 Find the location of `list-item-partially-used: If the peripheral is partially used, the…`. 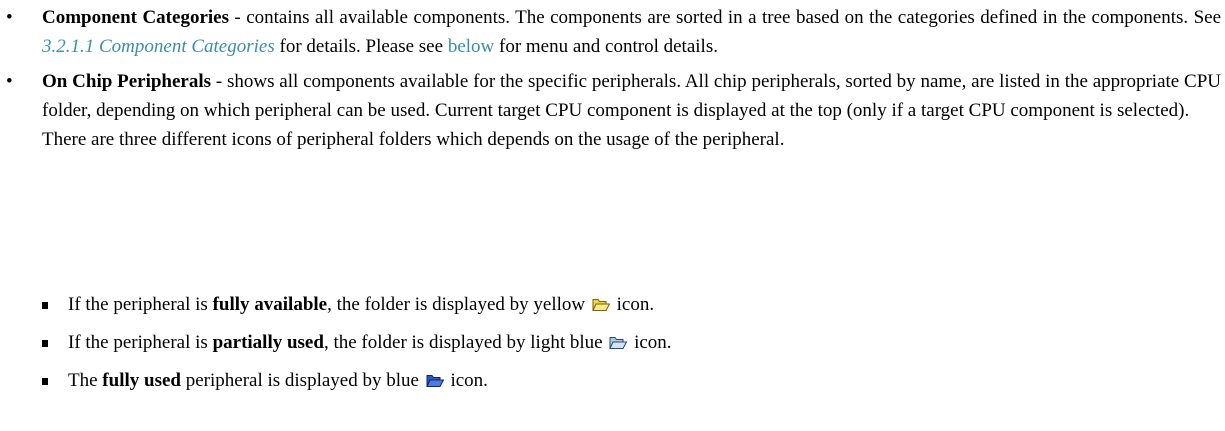

list-item-partially-used: If the peripheral is partially used, the… is located at coordinates (612, 342).